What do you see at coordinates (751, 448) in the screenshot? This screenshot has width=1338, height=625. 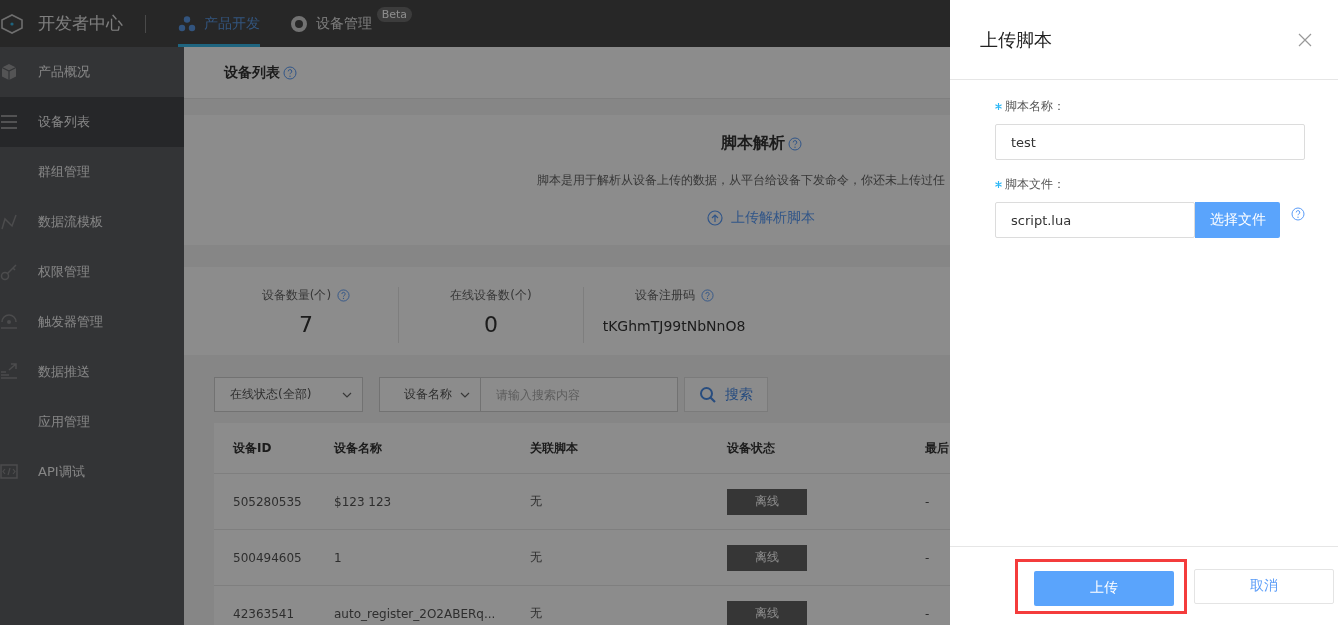 I see `column-header: 设备状态` at bounding box center [751, 448].